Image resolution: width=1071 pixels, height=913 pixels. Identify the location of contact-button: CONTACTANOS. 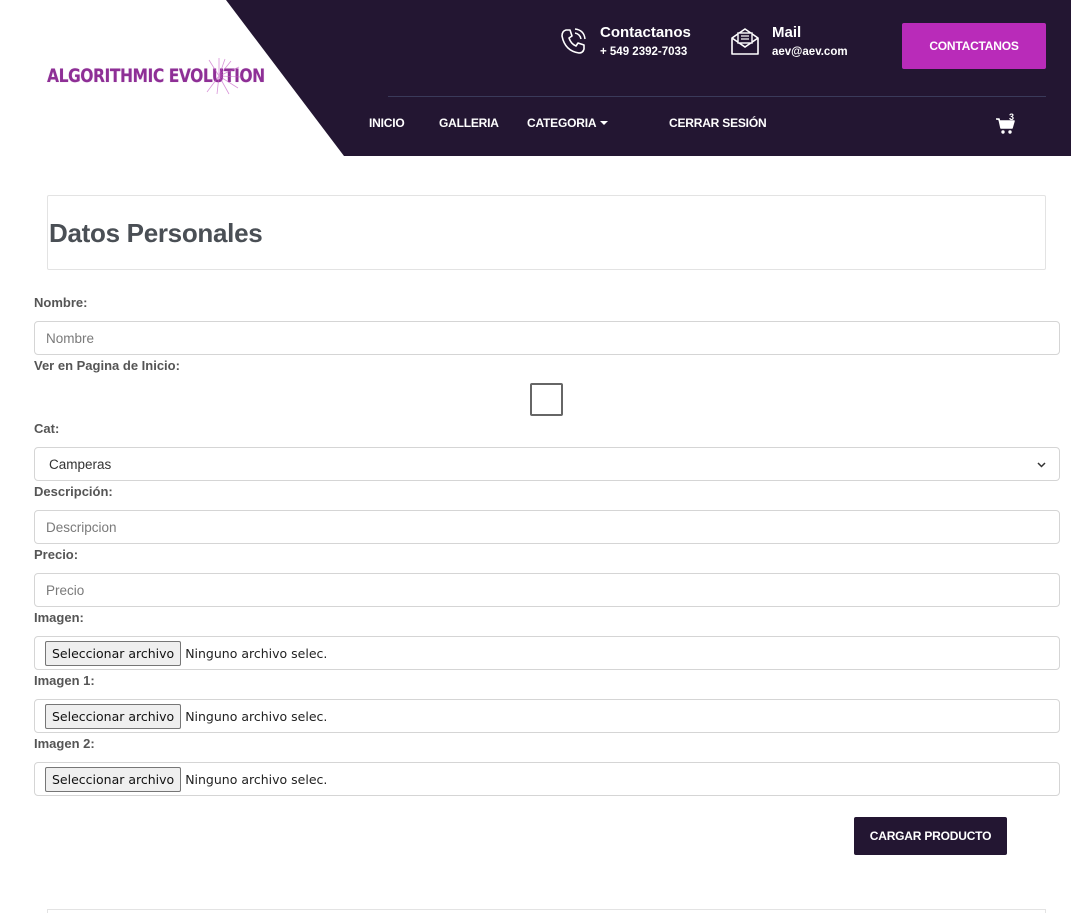
(974, 46).